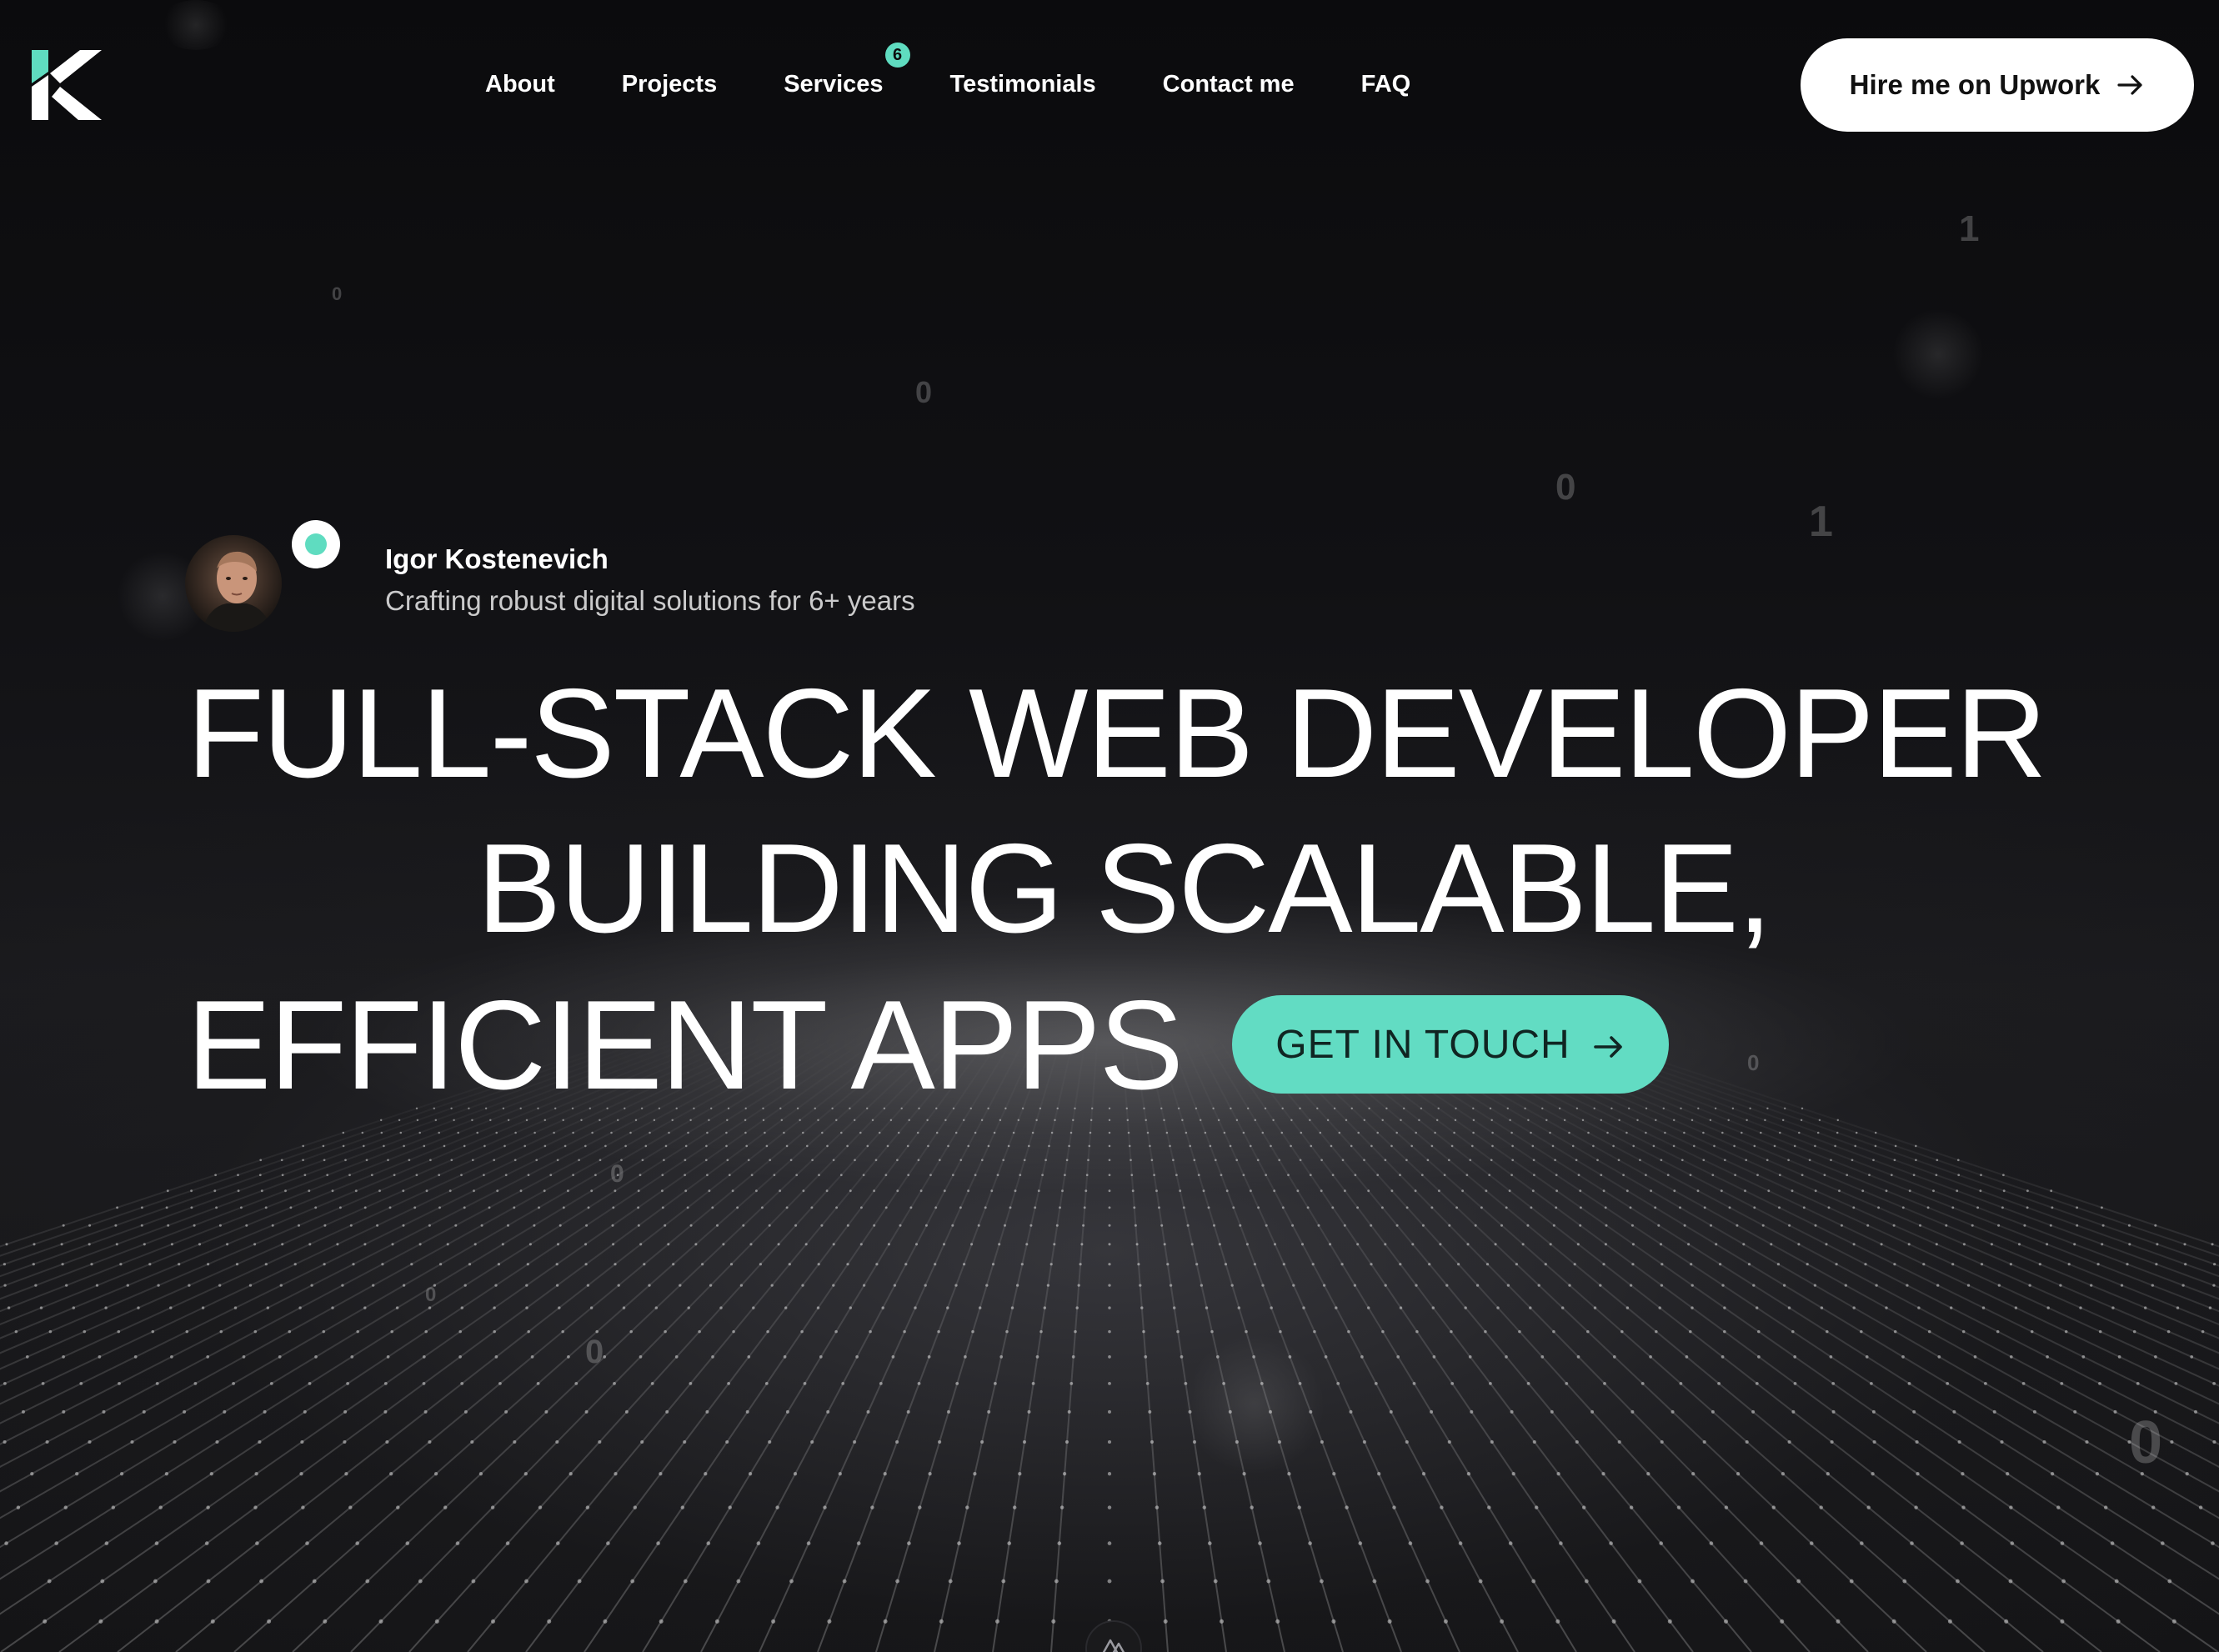 The width and height of the screenshot is (2219, 1652). I want to click on hire-upwork-label: Hire me on Upwork, so click(1975, 84).